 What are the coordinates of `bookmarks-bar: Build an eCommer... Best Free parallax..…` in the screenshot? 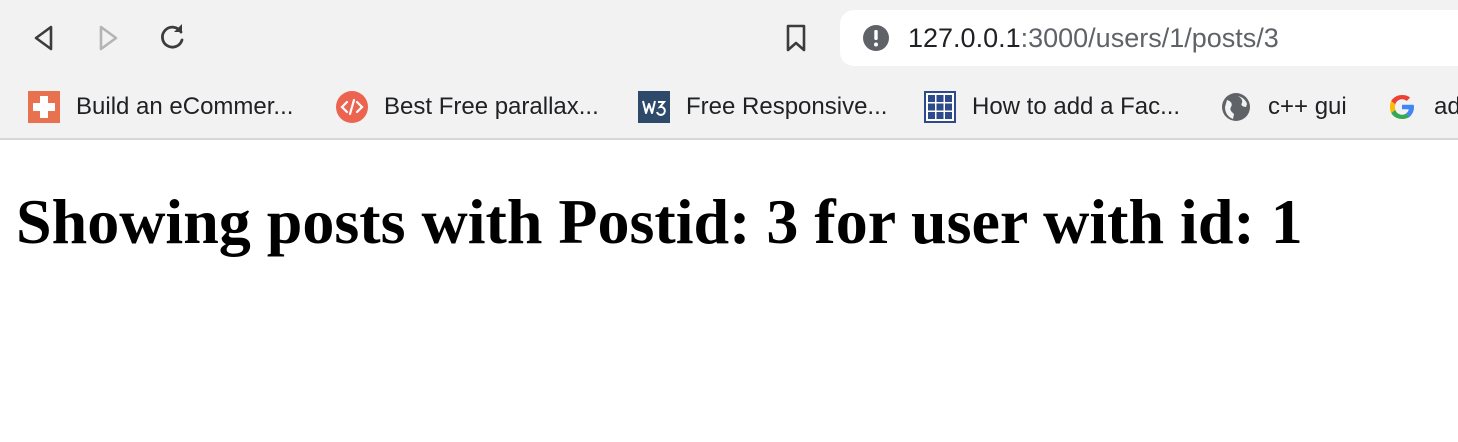 It's located at (729, 108).